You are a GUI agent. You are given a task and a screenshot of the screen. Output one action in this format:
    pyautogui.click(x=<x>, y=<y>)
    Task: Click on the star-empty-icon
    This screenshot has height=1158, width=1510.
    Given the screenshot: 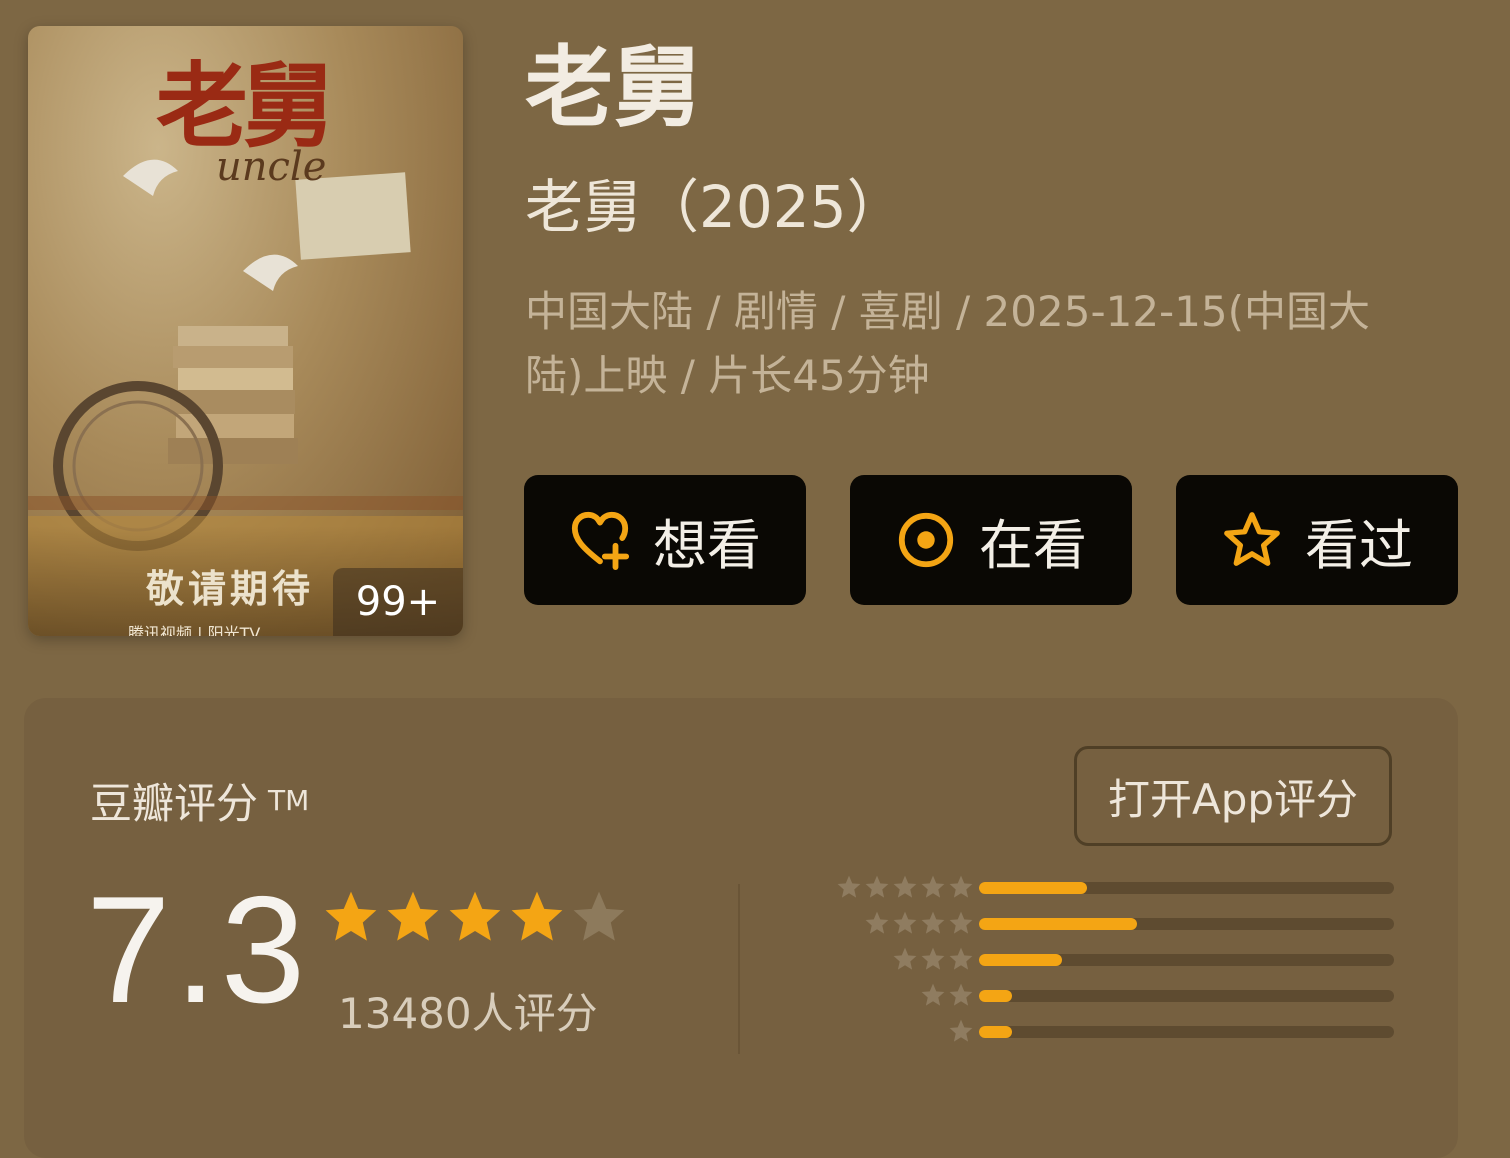 What is the action you would take?
    pyautogui.click(x=599, y=916)
    